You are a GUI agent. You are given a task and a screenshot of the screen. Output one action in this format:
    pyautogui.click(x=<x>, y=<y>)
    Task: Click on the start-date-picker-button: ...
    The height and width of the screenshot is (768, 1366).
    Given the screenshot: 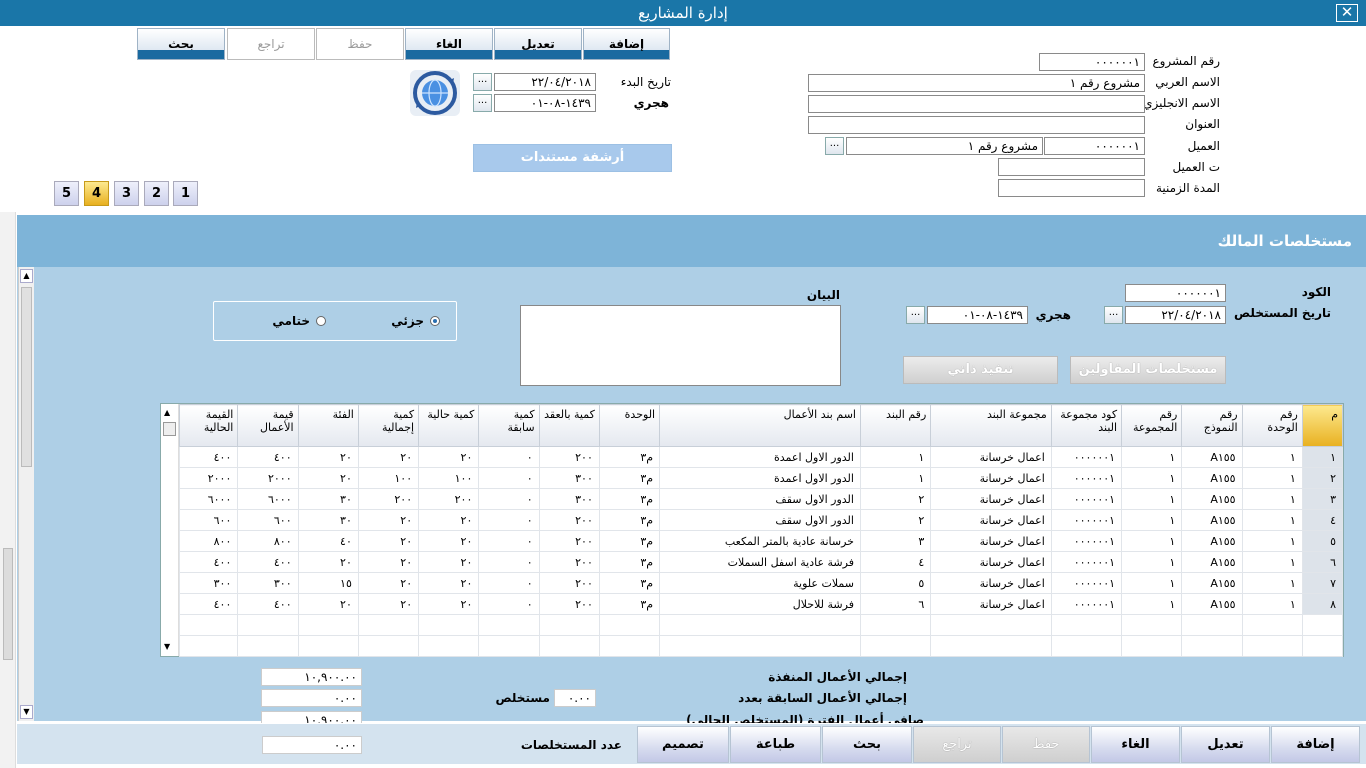 What is the action you would take?
    pyautogui.click(x=482, y=82)
    